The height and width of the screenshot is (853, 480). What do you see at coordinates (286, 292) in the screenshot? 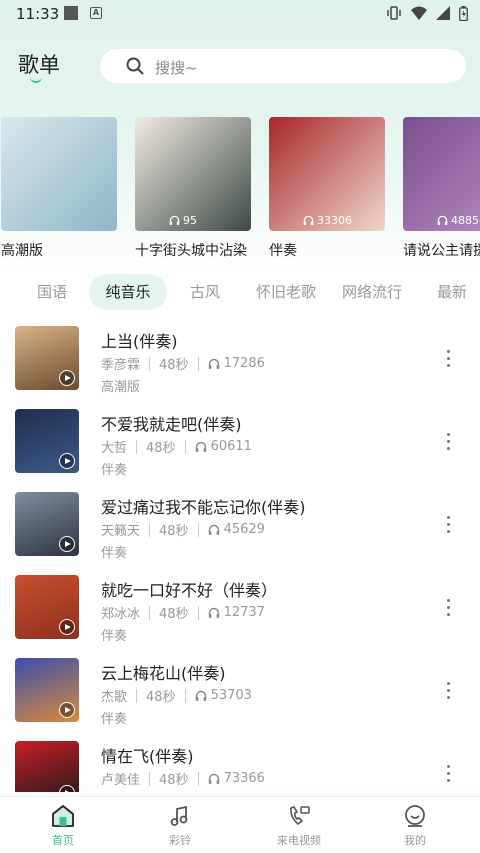
I see `tab-classic-oldies: 怀旧老歌` at bounding box center [286, 292].